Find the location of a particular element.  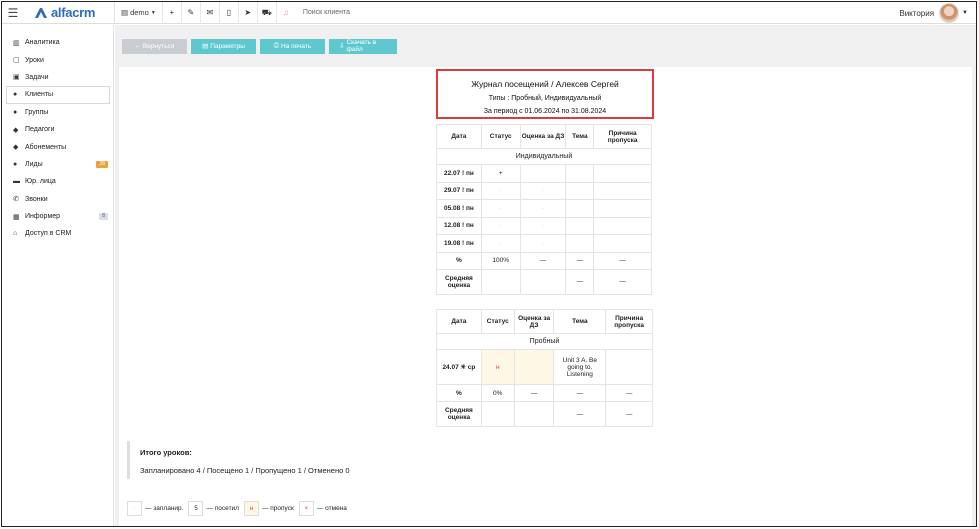

percent-row: % 100% — — — is located at coordinates (544, 260).